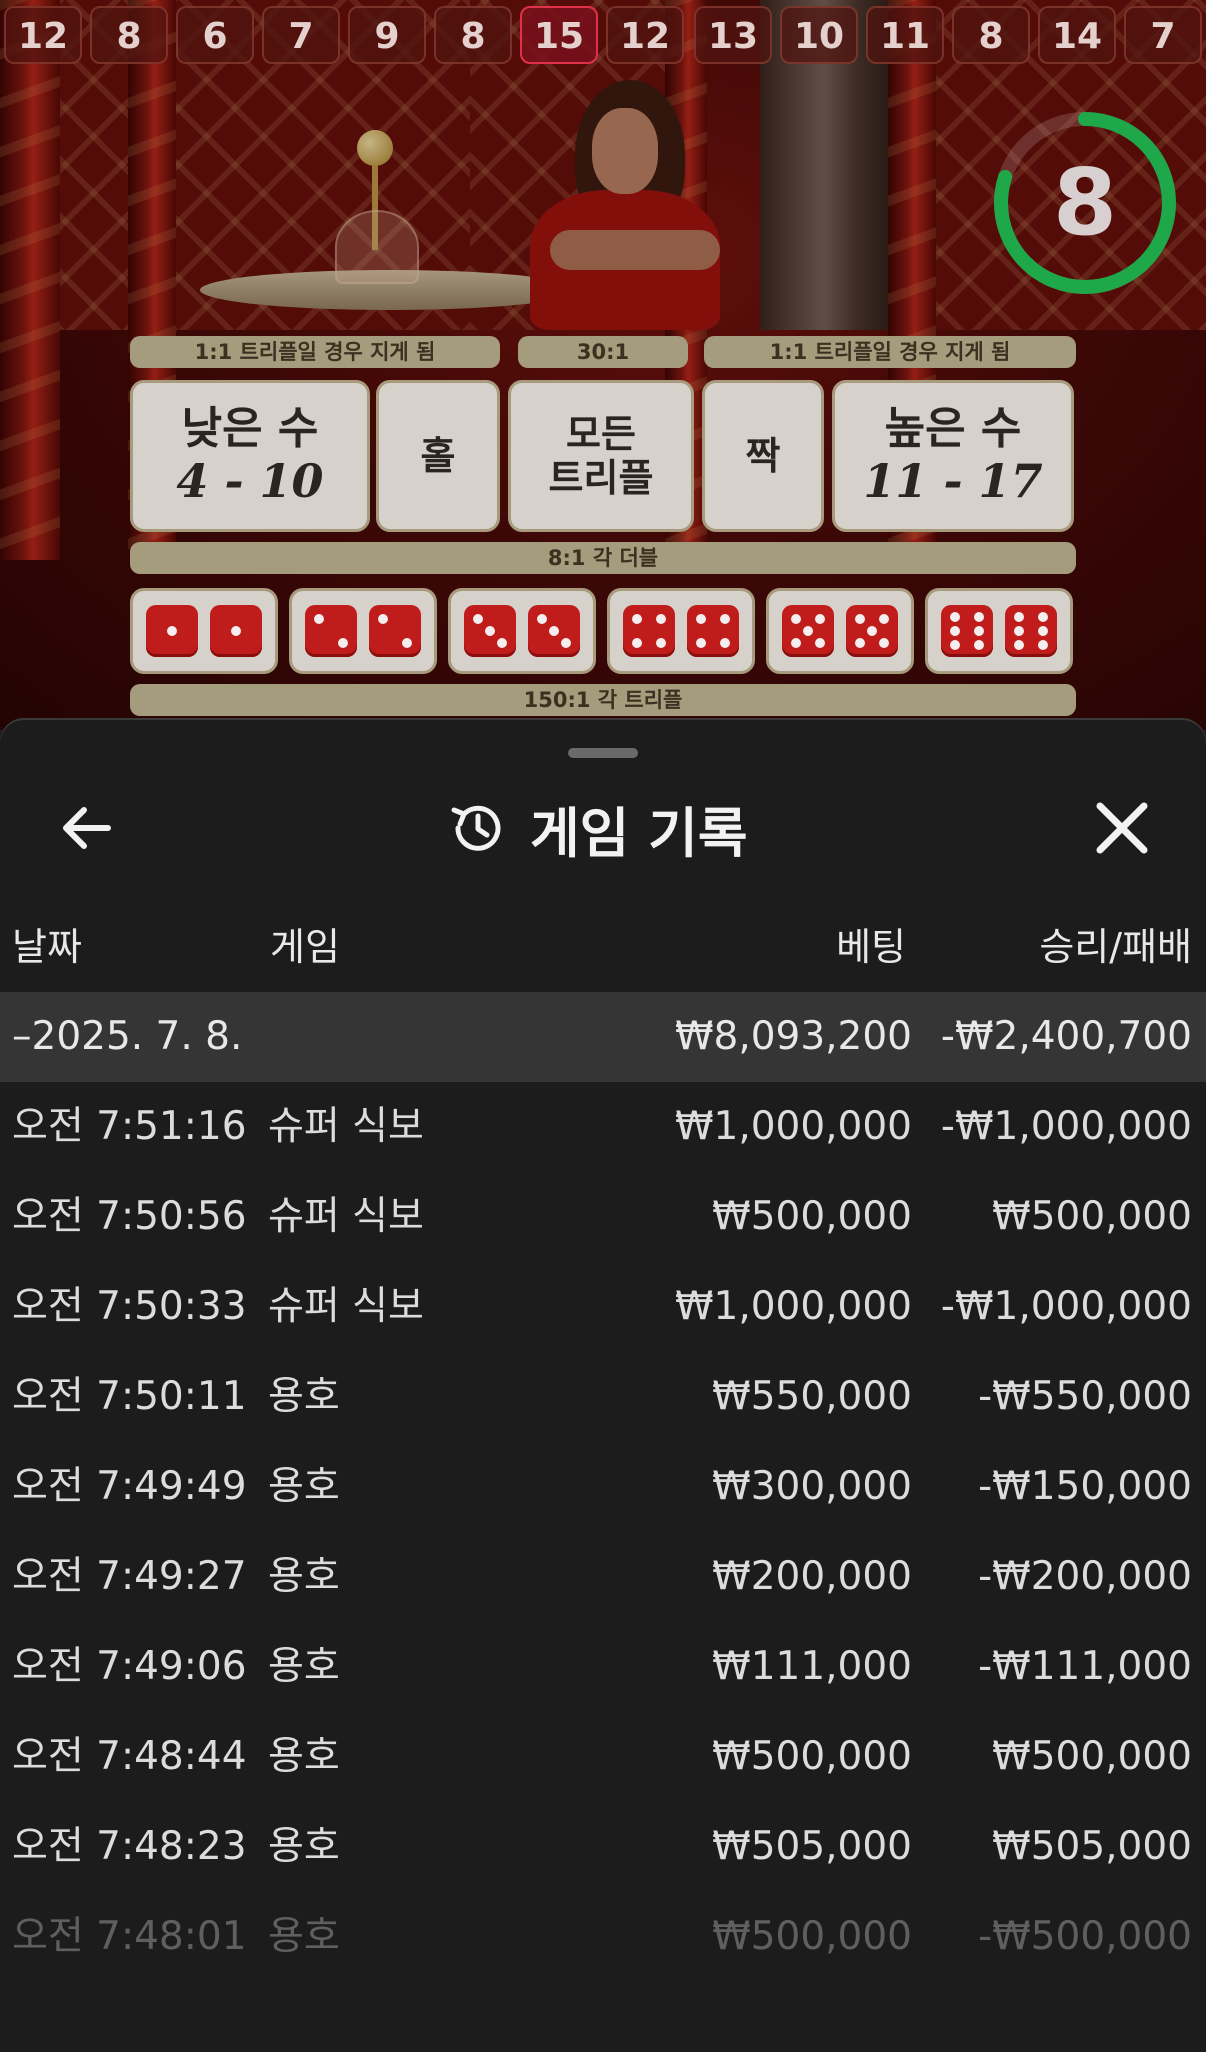 The image size is (1206, 2052). What do you see at coordinates (603, 1487) in the screenshot?
I see `history-row: 오전 7:49:49 용호 ₩300,000 -₩150,000` at bounding box center [603, 1487].